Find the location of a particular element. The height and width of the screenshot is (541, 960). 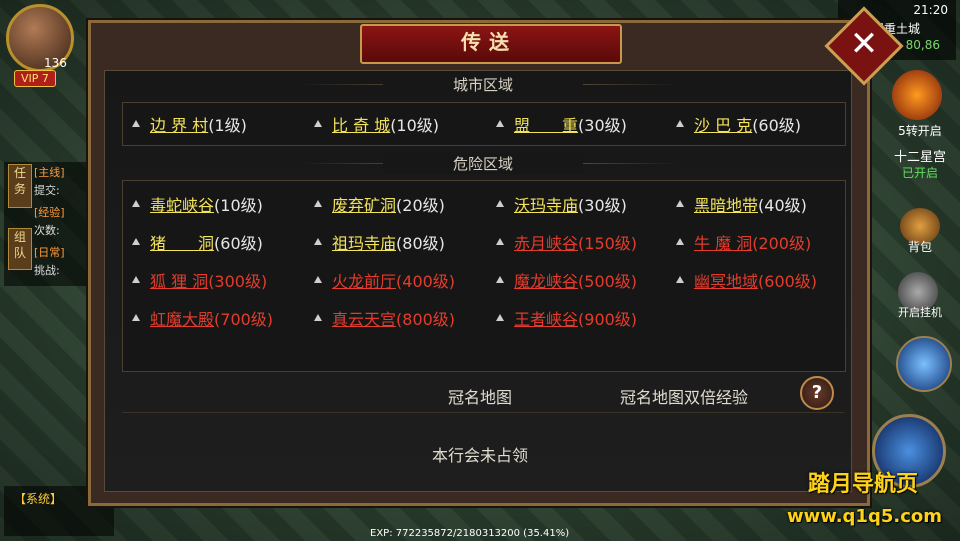

teleport-location: 沙 巴 克(60级) is located at coordinates (738, 124).